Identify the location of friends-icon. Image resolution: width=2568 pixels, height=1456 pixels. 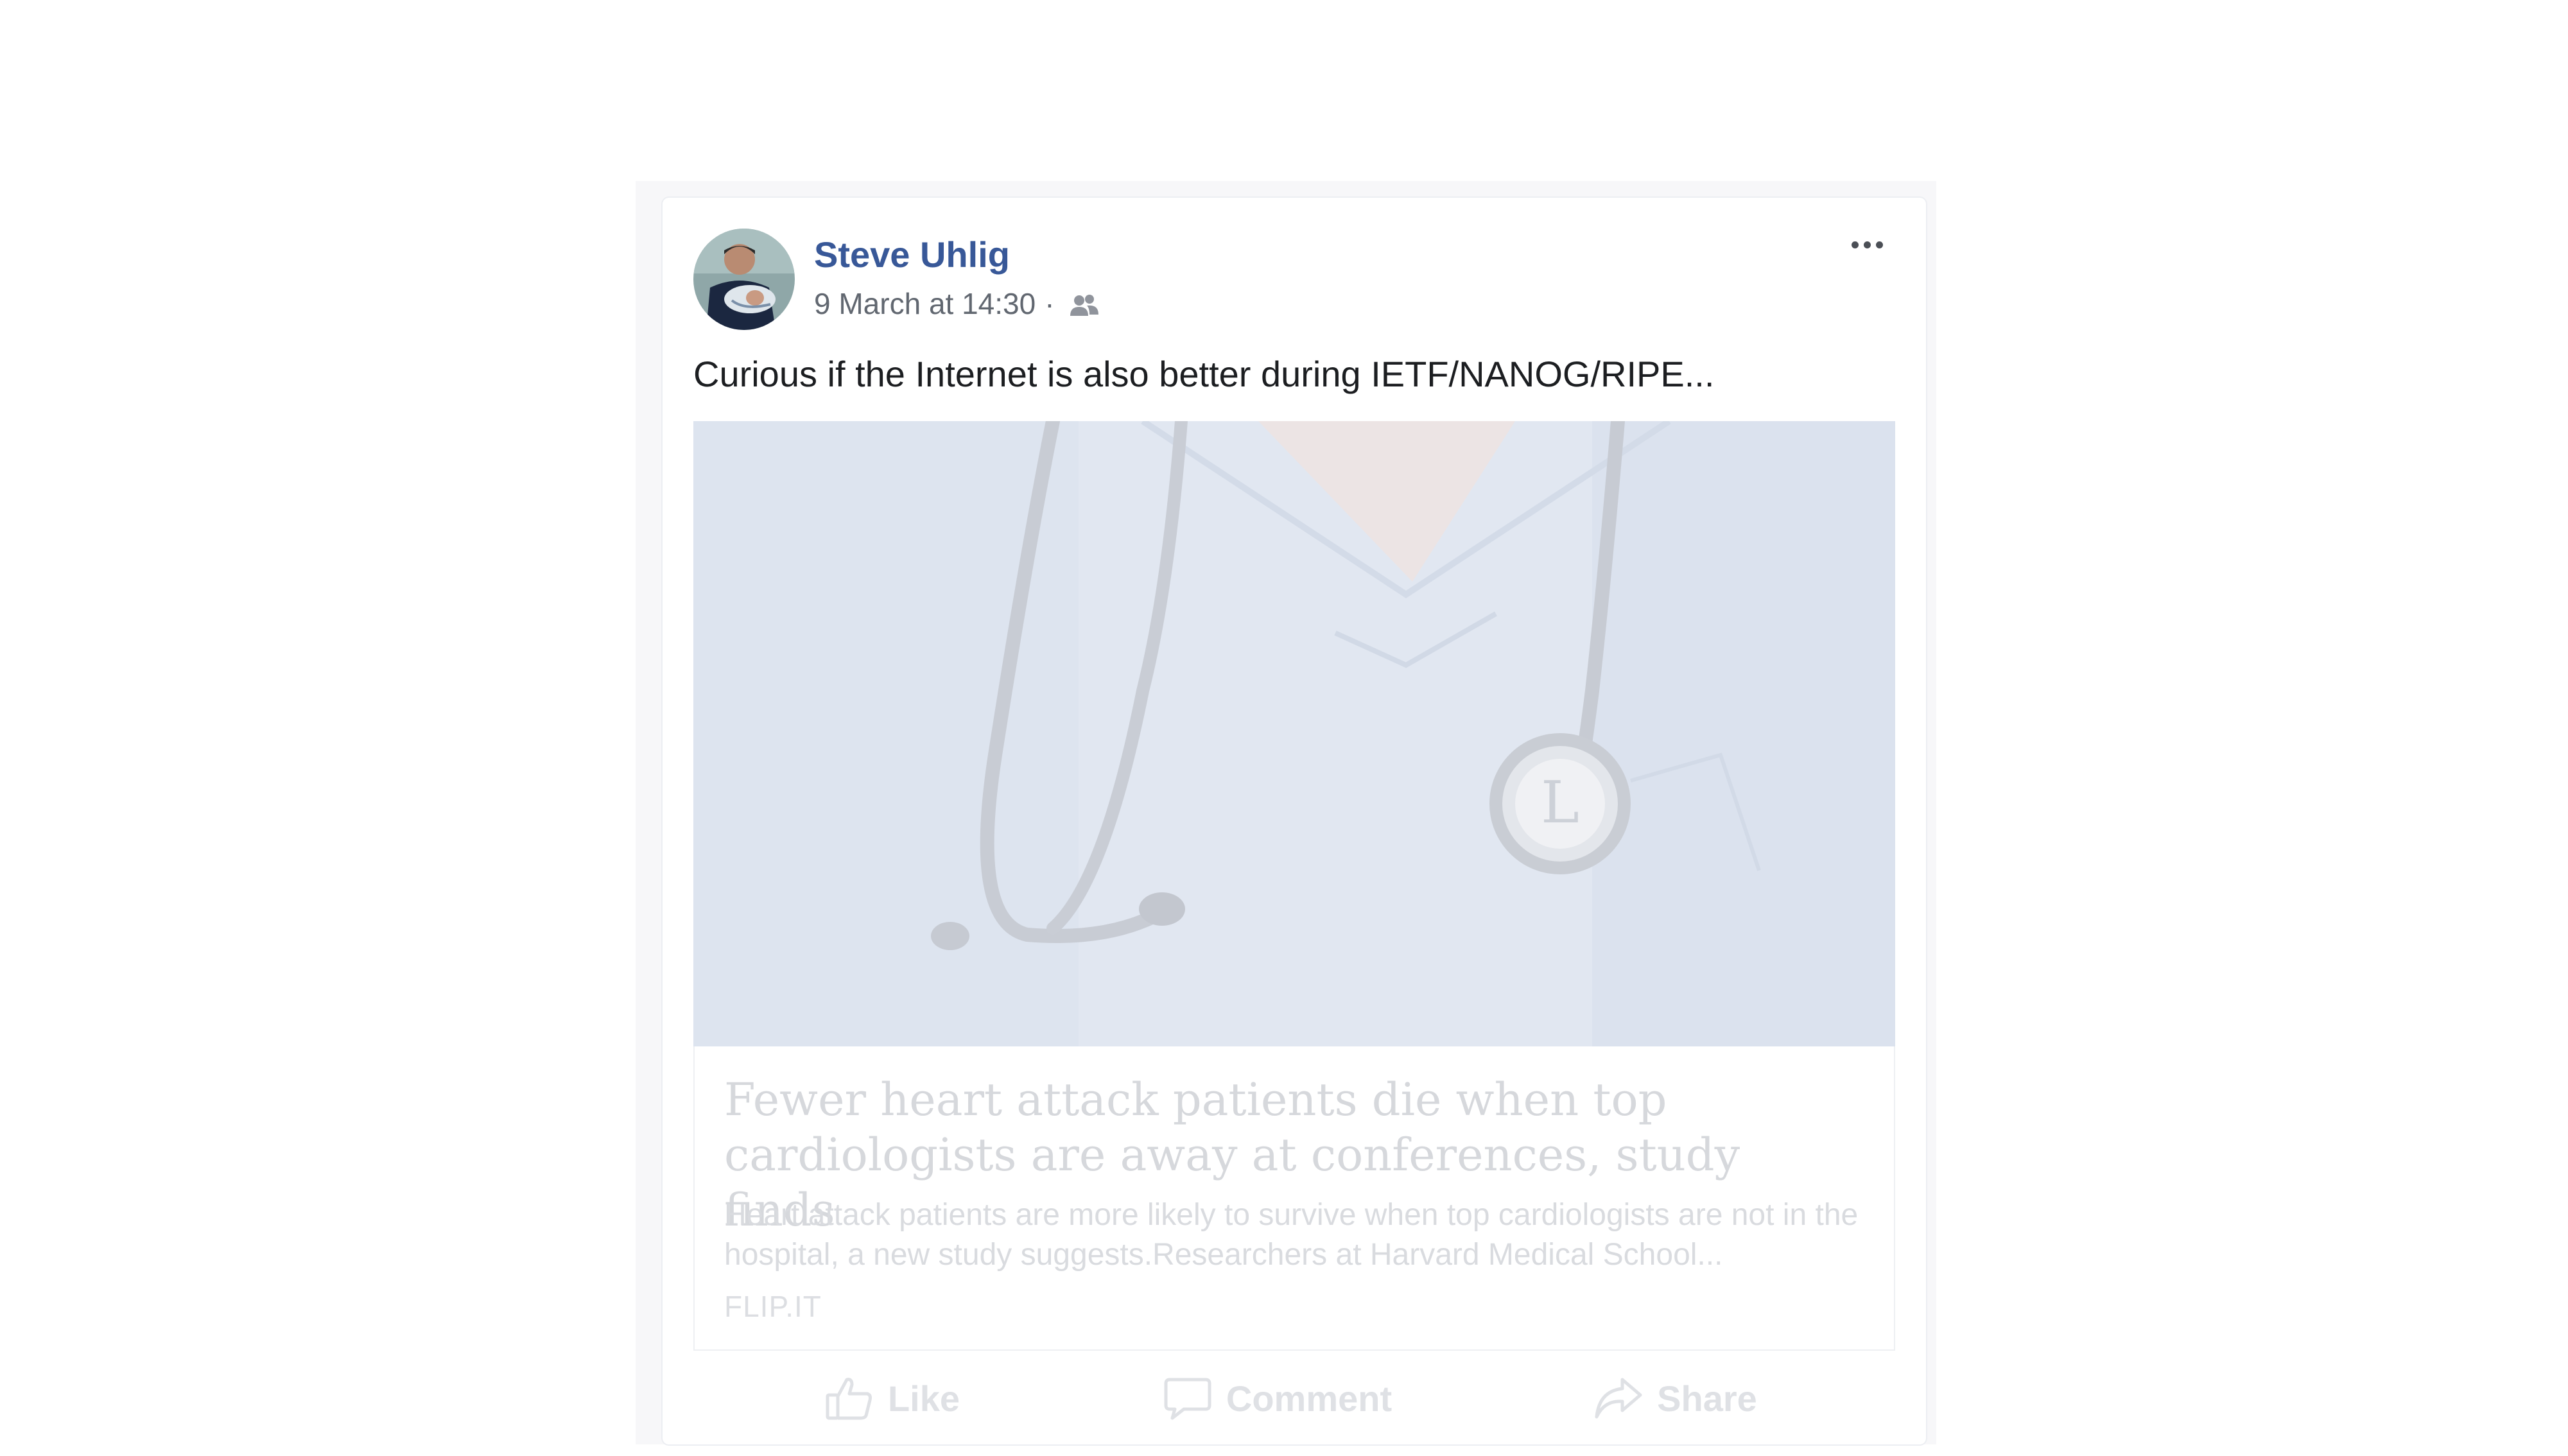
(1084, 303).